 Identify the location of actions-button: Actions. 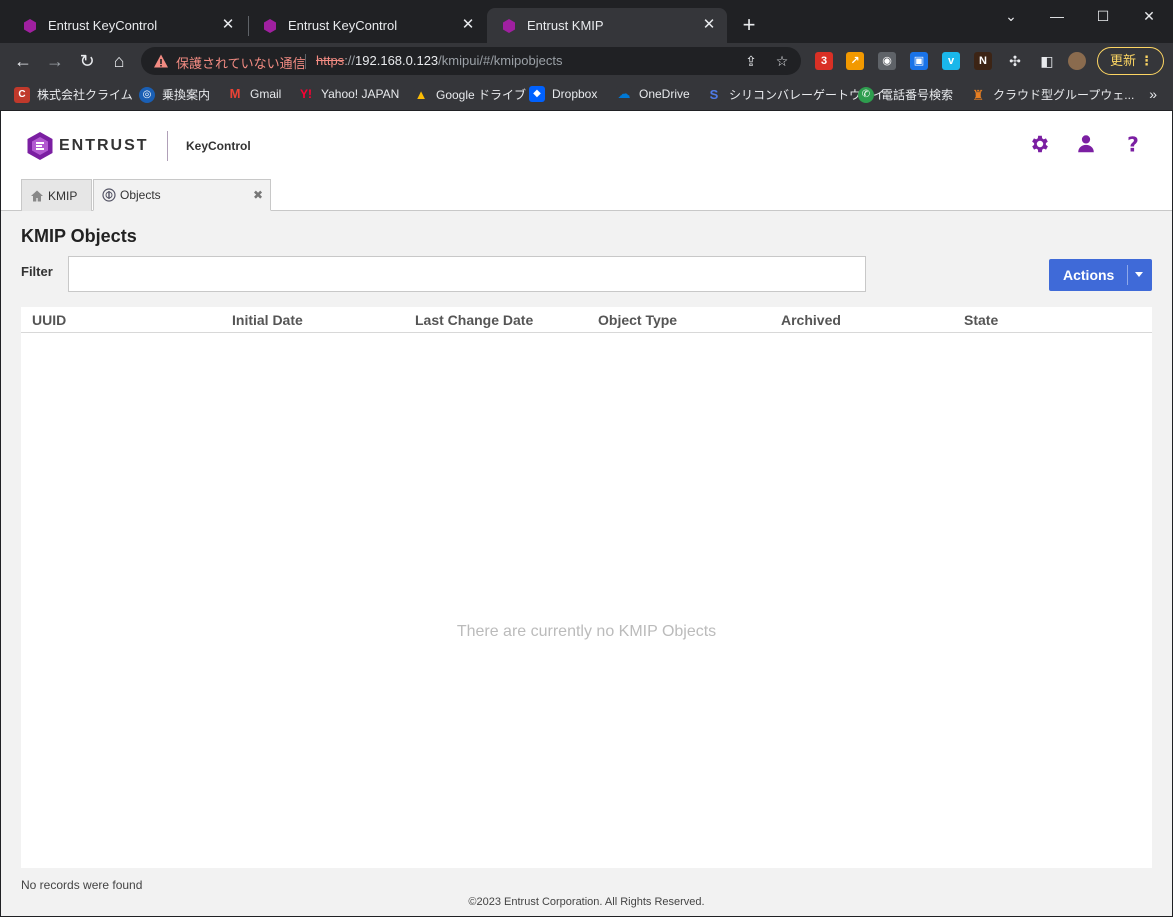
(1100, 275).